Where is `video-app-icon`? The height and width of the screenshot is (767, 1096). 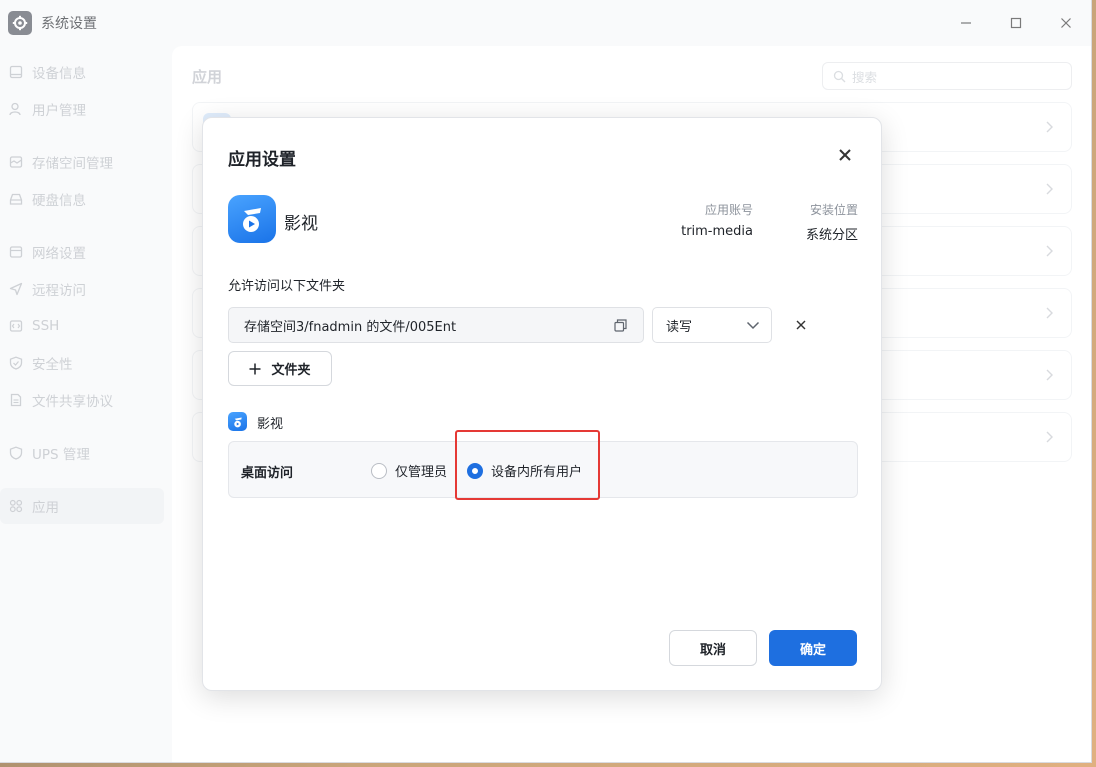 video-app-icon is located at coordinates (252, 219).